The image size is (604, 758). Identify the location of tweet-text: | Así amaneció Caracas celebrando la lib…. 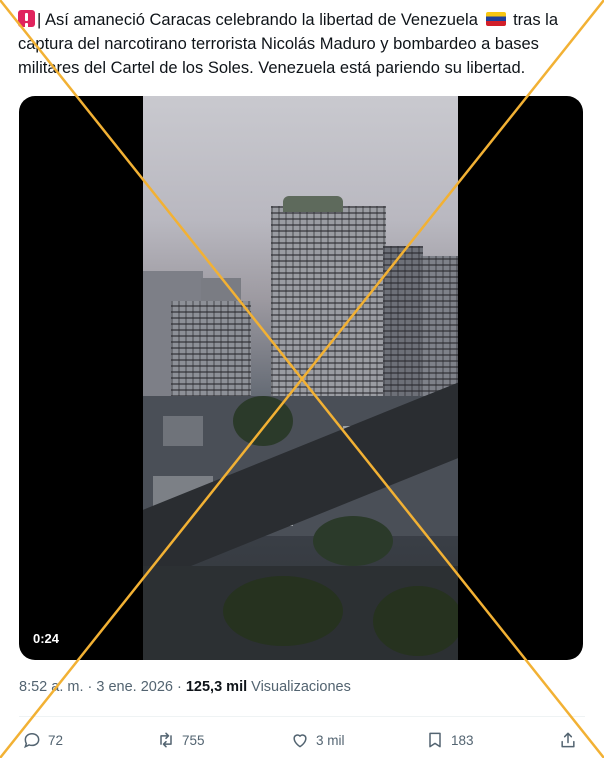
(304, 44).